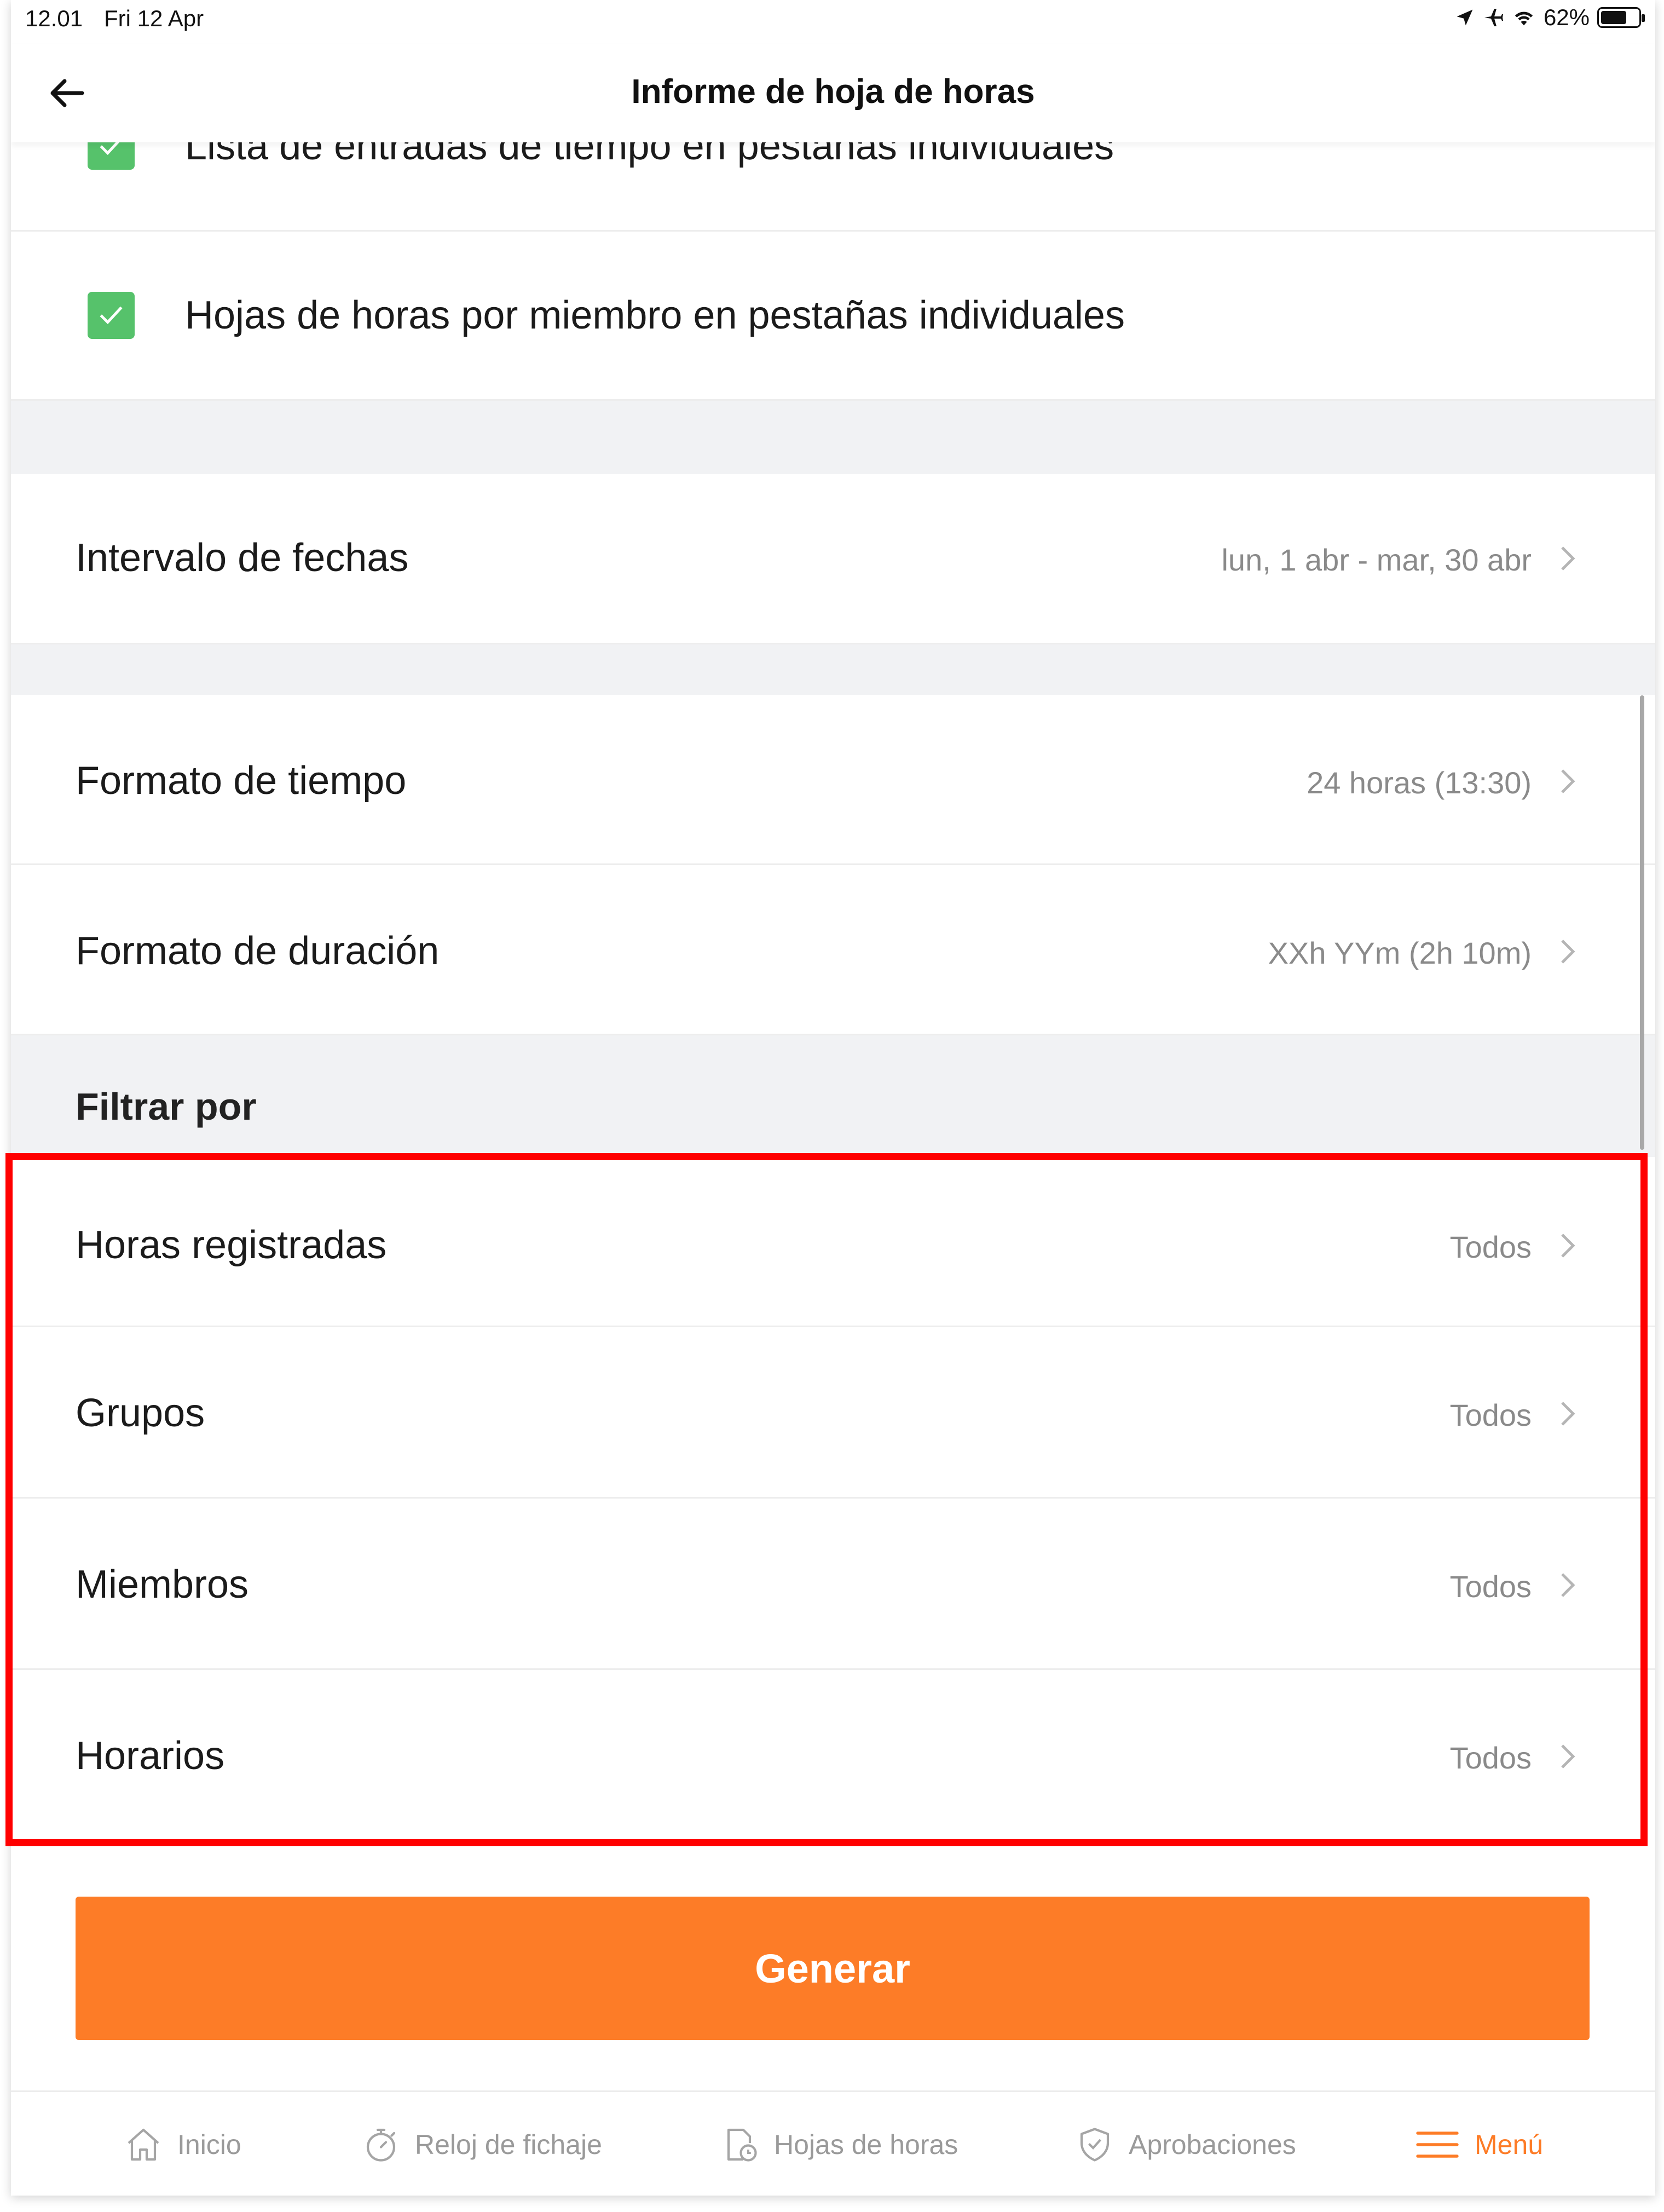 The image size is (1664, 2212). What do you see at coordinates (111, 316) in the screenshot?
I see `checkbox-checked-icon` at bounding box center [111, 316].